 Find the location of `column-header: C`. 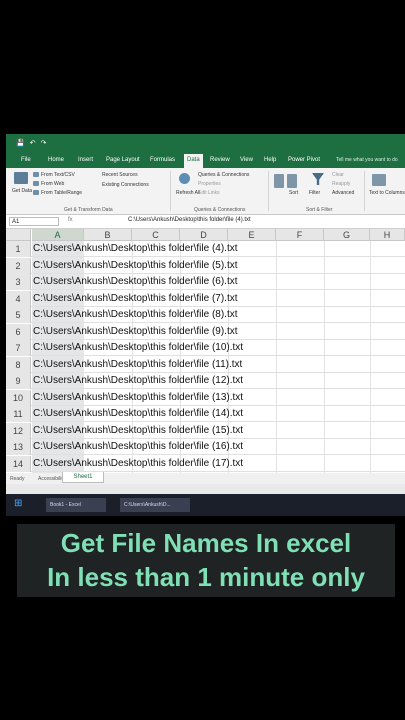

column-header: C is located at coordinates (156, 235).